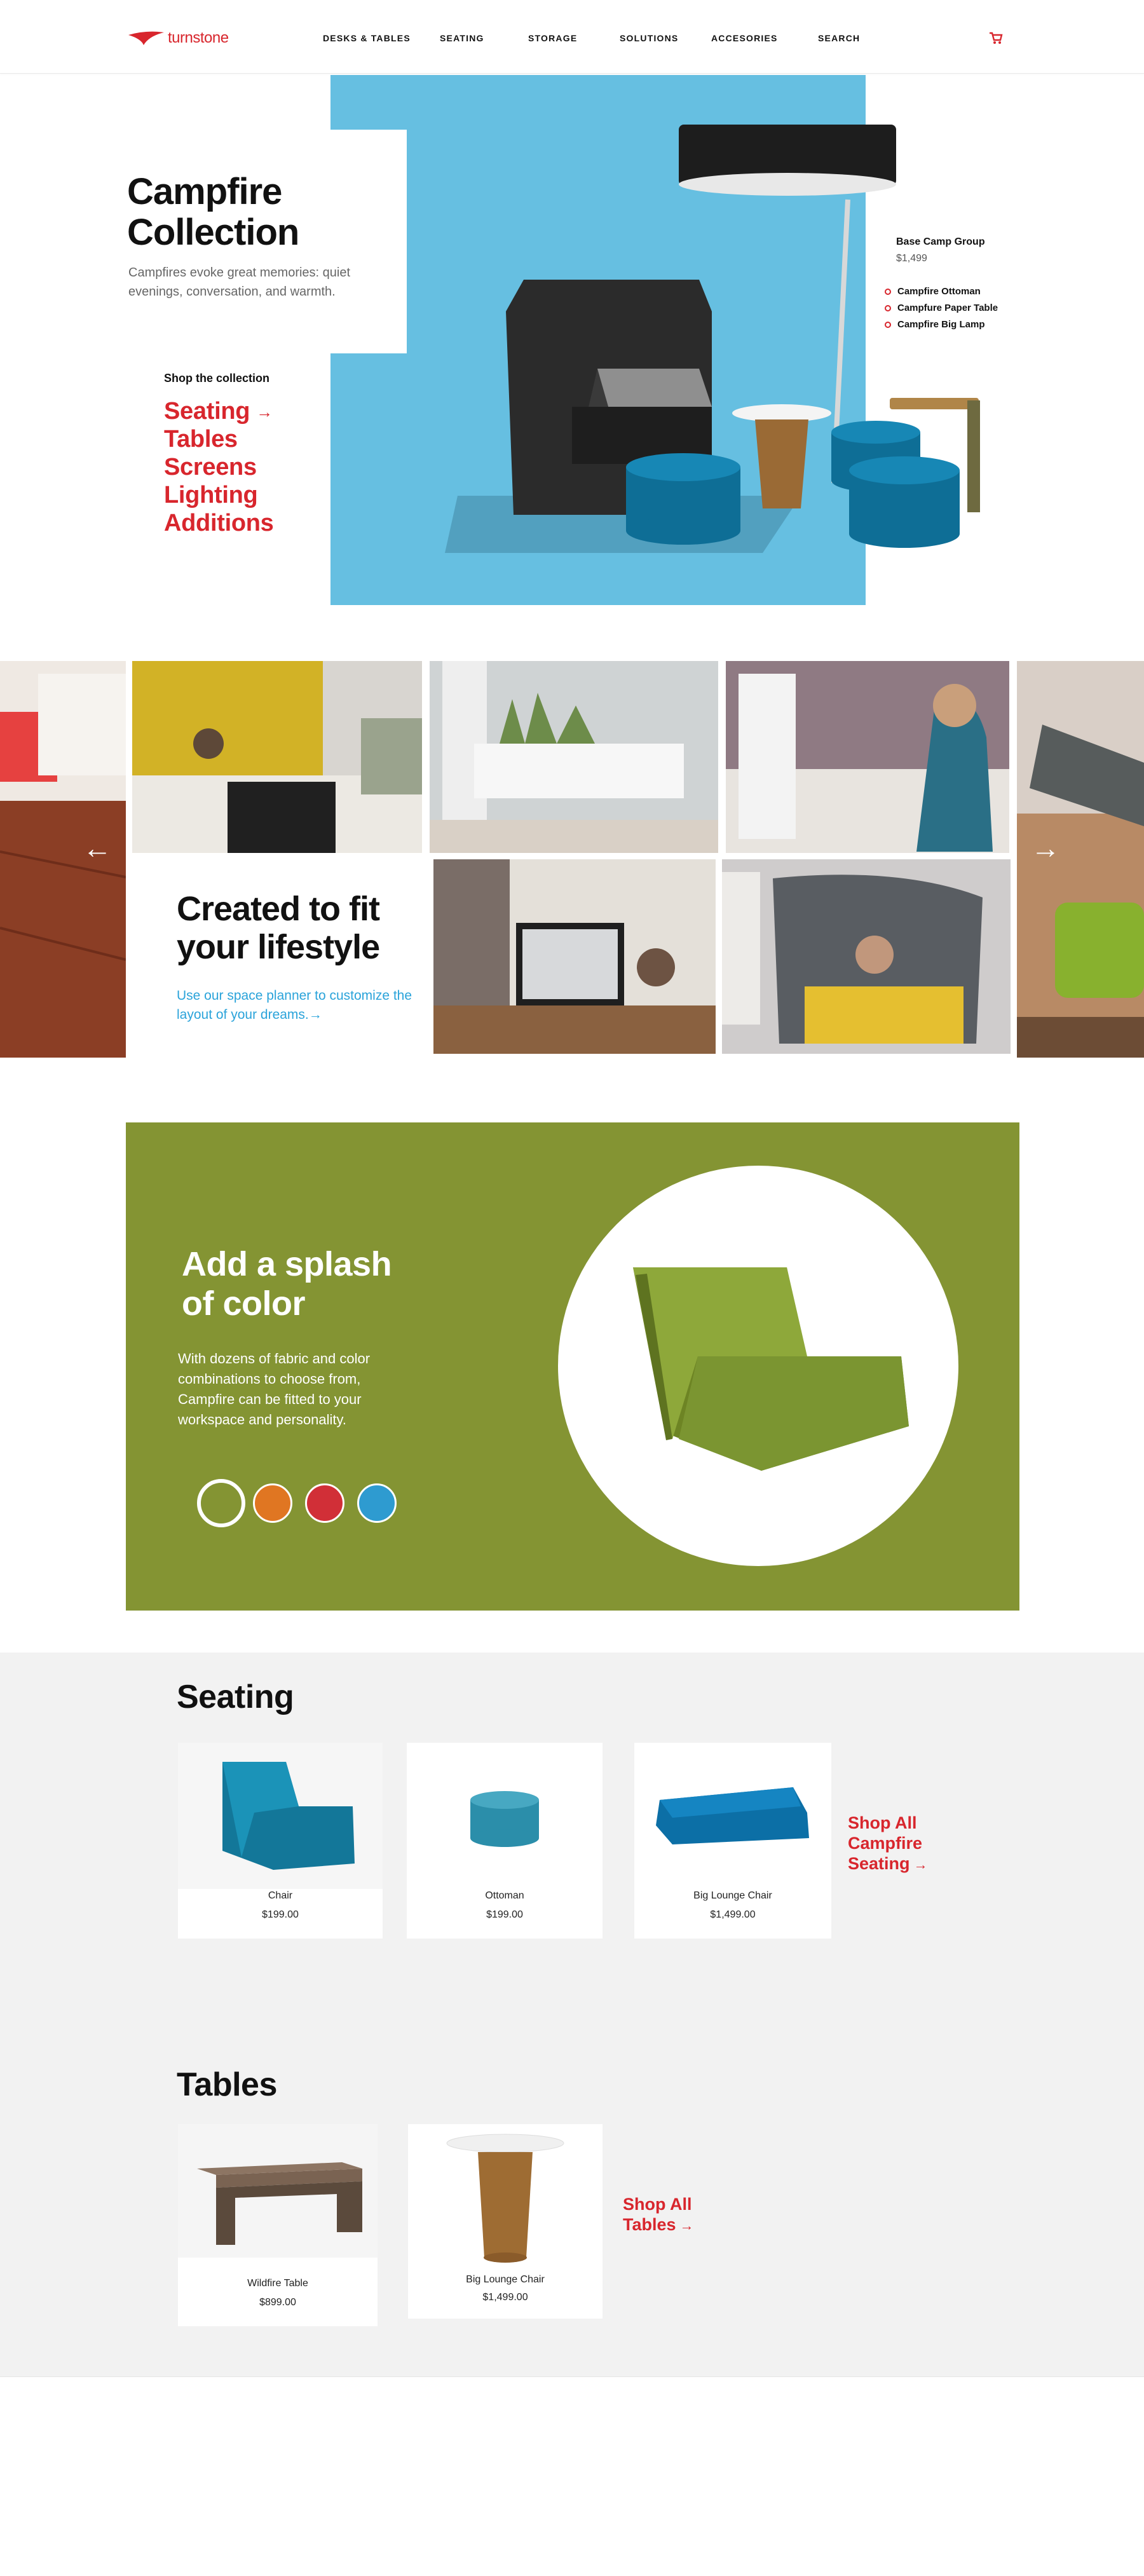 The width and height of the screenshot is (1144, 2576). I want to click on tables-title: Tables, so click(227, 2084).